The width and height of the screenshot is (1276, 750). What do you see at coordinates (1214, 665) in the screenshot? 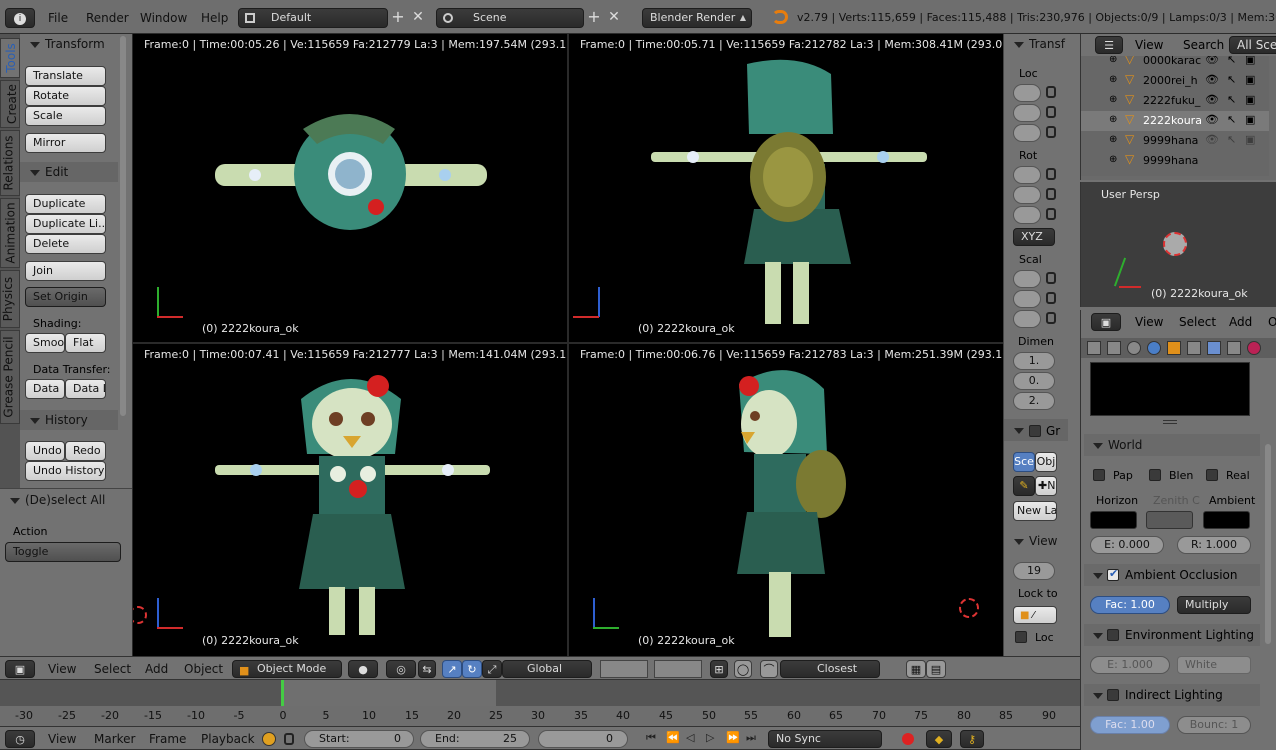
I see `env-color-select: White` at bounding box center [1214, 665].